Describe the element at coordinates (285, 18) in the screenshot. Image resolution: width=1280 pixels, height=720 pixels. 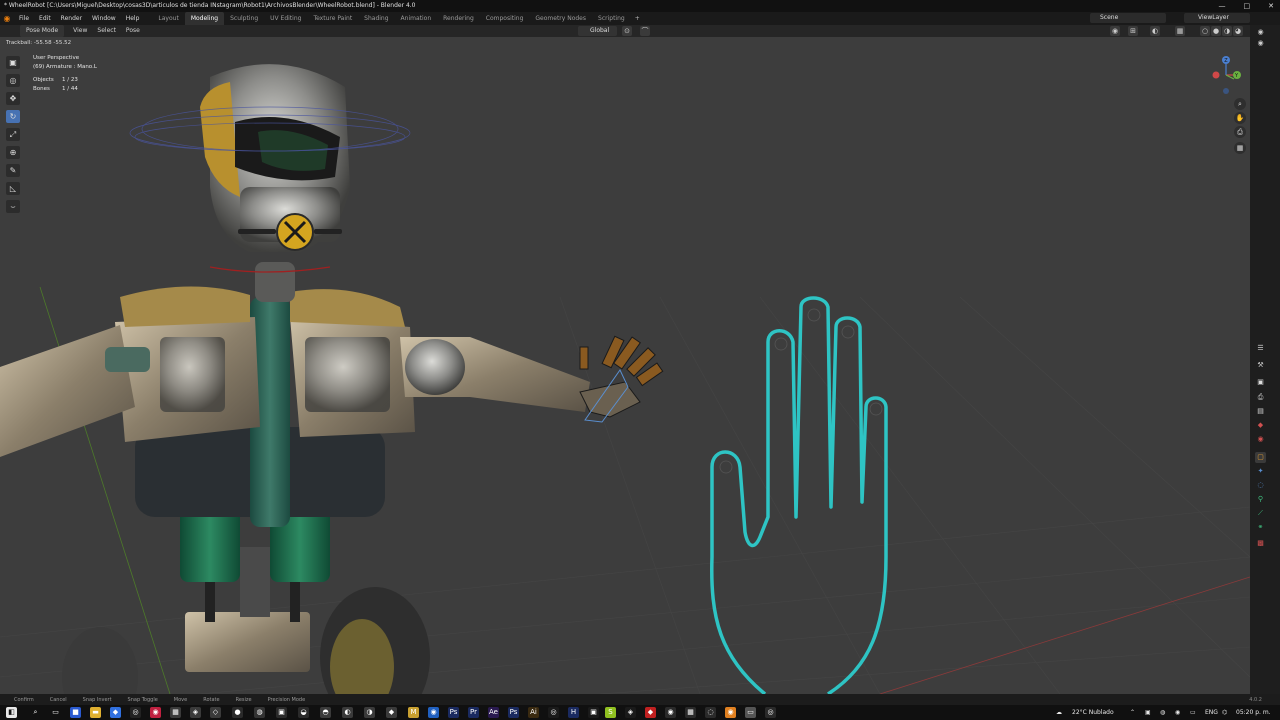
I see `tab-uv-editing: UV Editing` at that location.